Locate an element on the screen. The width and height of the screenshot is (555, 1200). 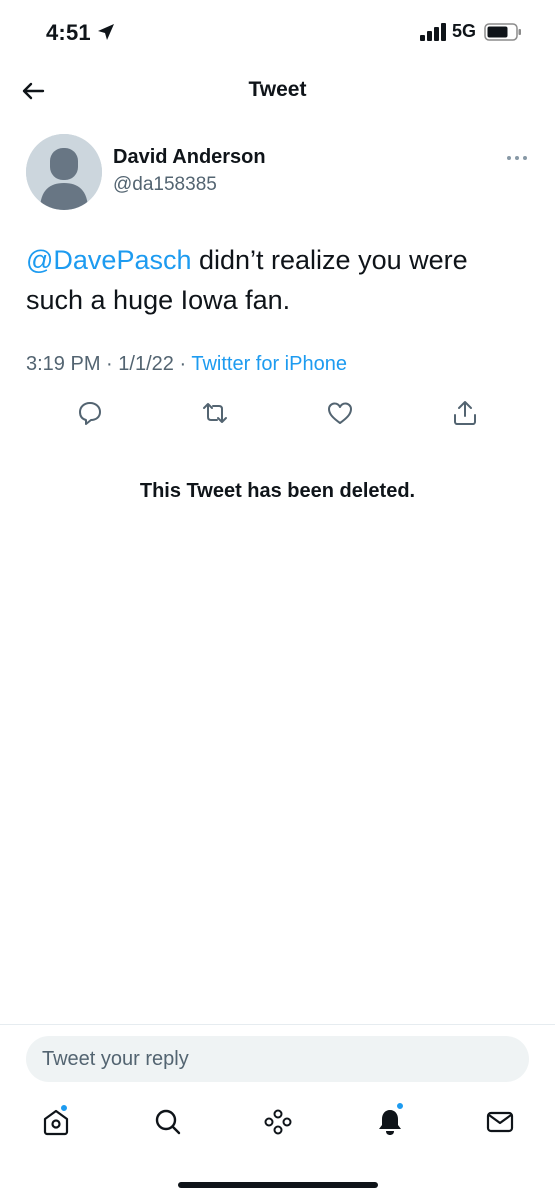
battery-icon is located at coordinates (502, 32).